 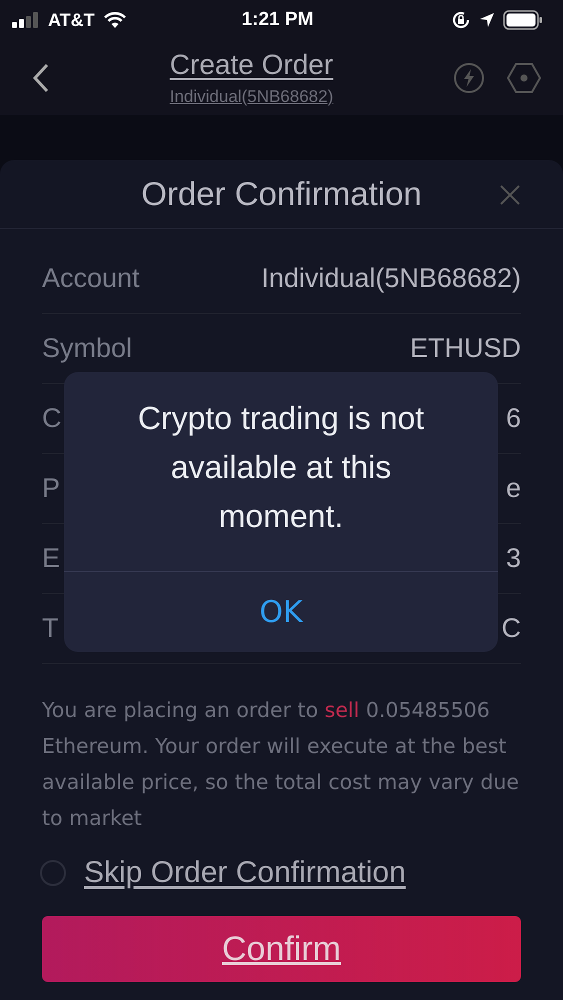 I want to click on field-value: 6, so click(x=513, y=418).